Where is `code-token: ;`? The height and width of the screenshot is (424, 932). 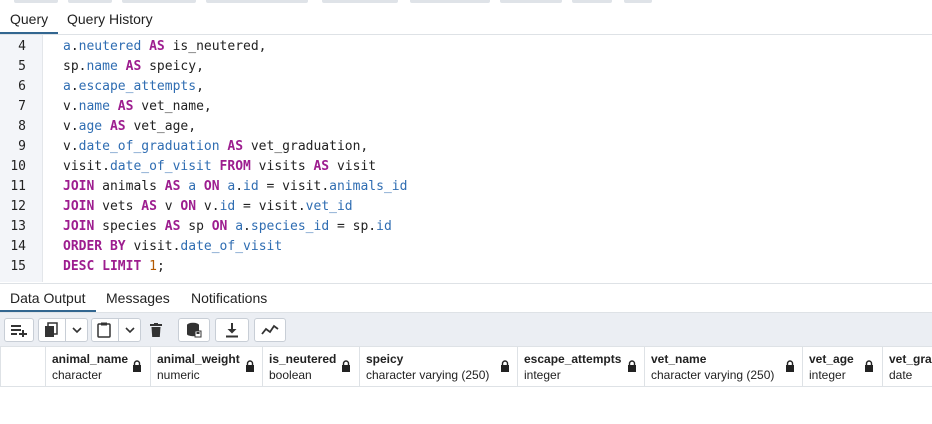
code-token: ; is located at coordinates (160, 266).